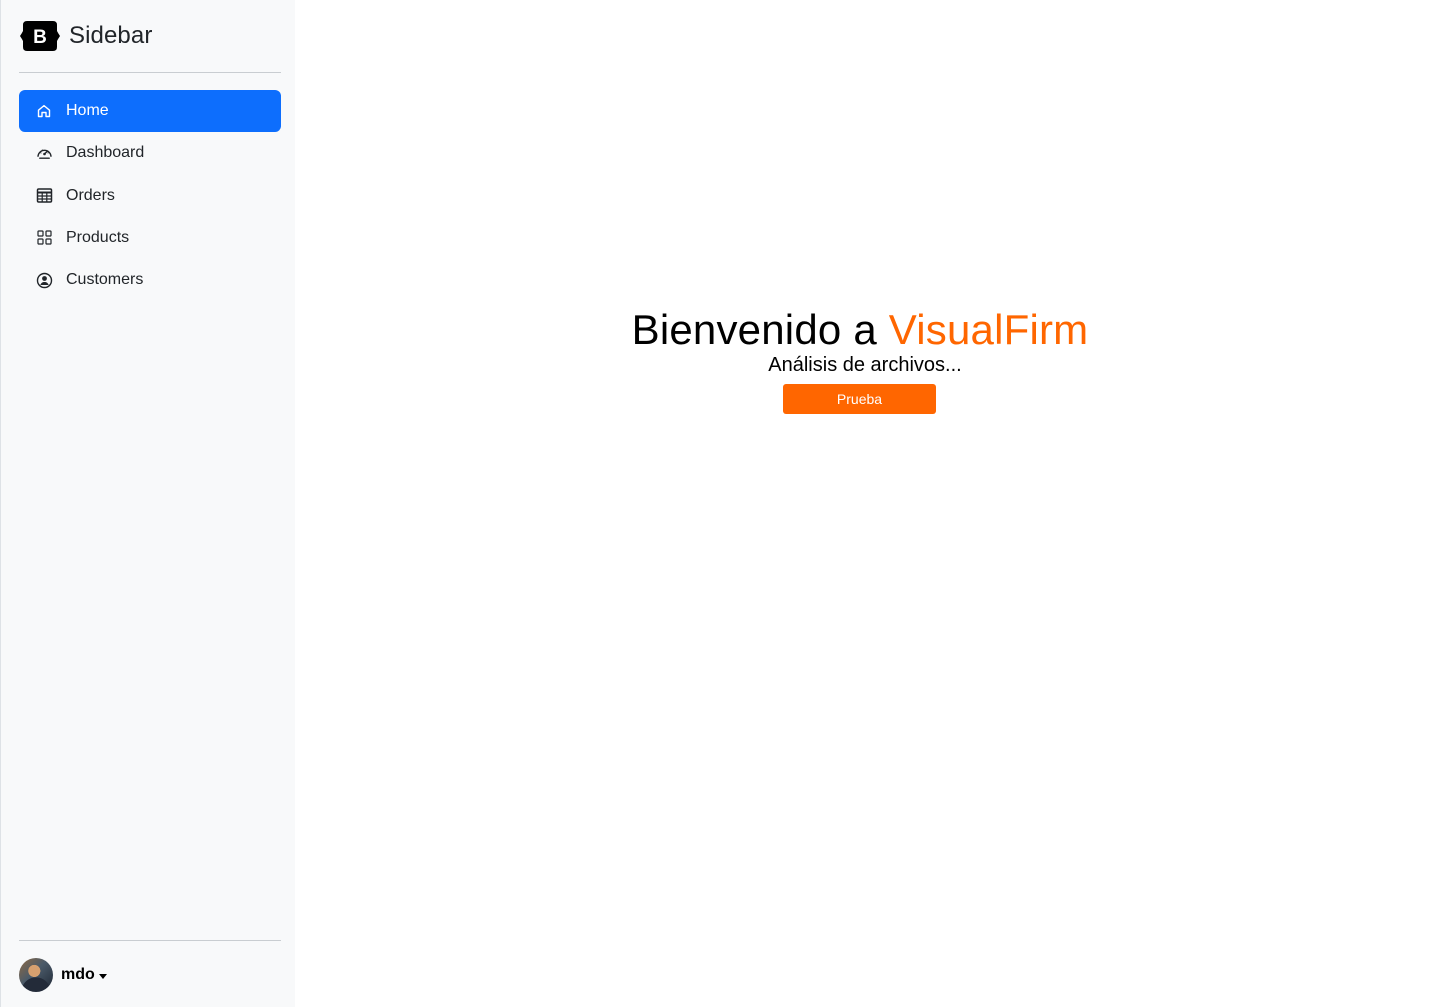  Describe the element at coordinates (78, 974) in the screenshot. I see `user-name: mdo` at that location.